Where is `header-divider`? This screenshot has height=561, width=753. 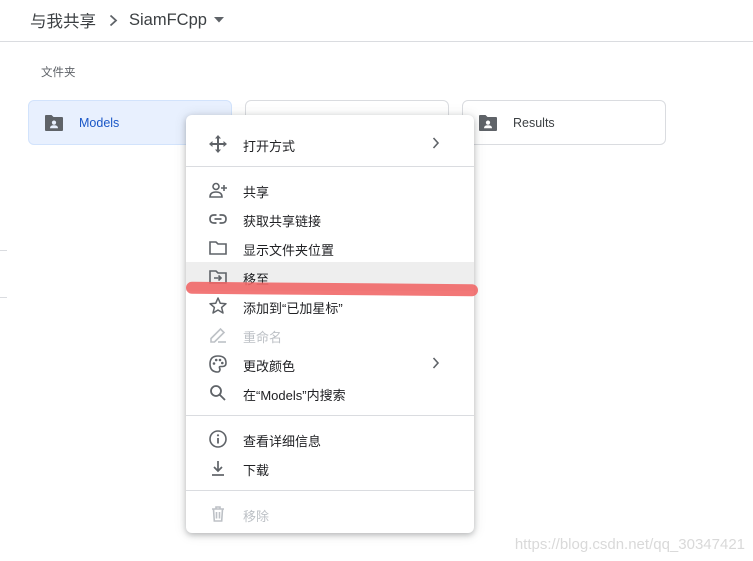 header-divider is located at coordinates (376, 41).